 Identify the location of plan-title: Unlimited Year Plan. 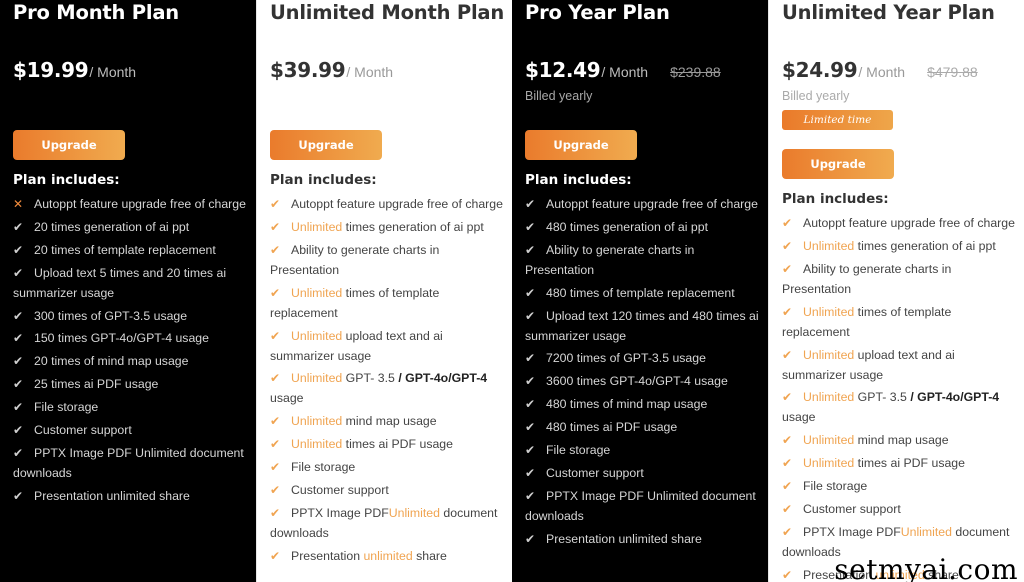
(888, 12).